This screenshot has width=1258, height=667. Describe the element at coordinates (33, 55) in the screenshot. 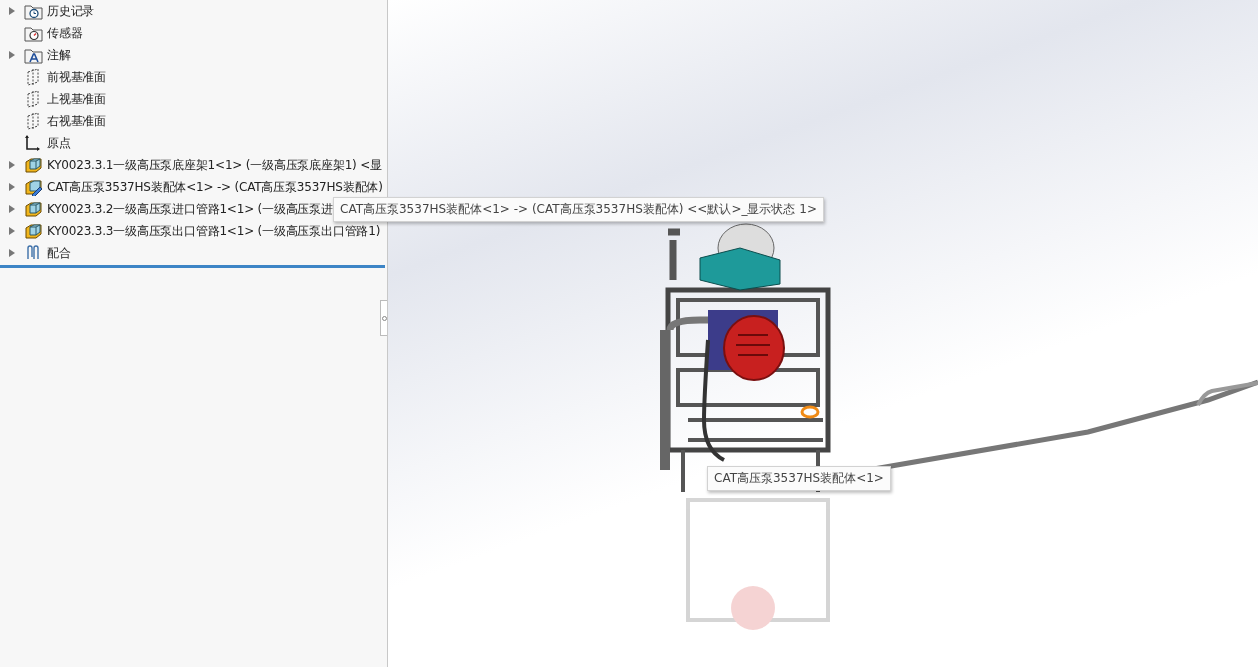

I see `annotation-folder-icon` at that location.